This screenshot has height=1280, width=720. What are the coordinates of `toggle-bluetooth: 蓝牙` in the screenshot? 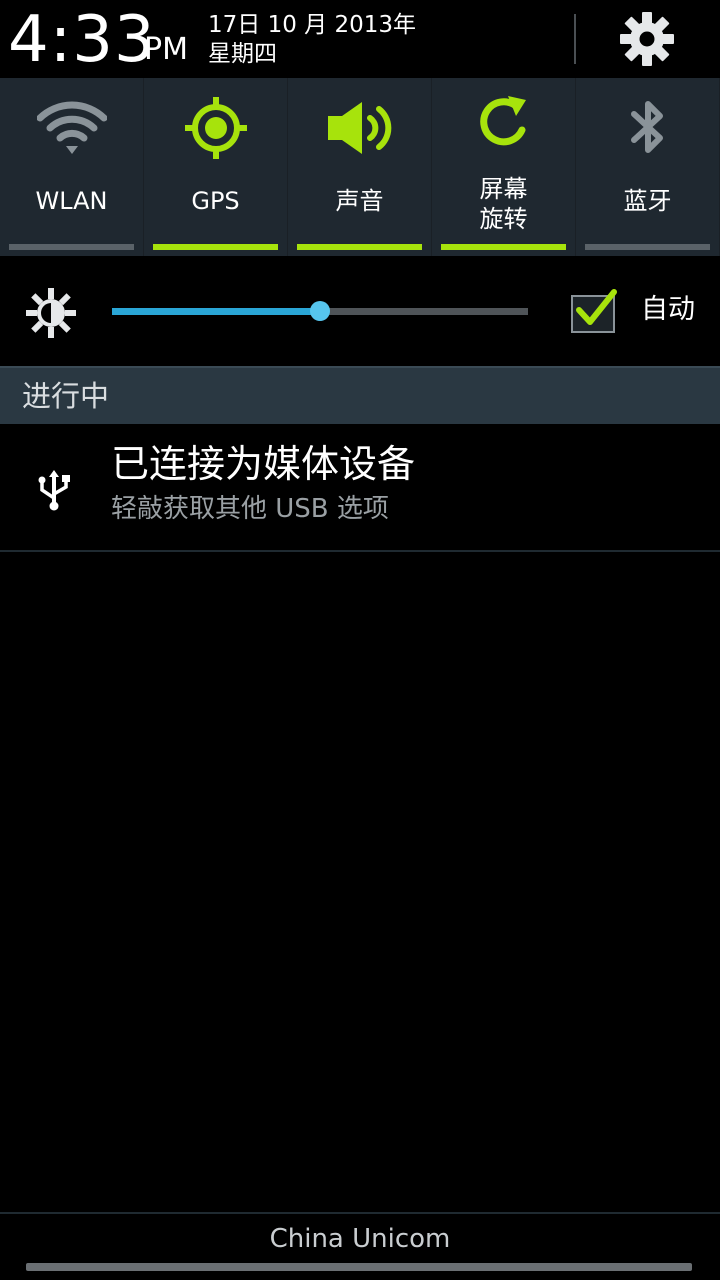 It's located at (647, 167).